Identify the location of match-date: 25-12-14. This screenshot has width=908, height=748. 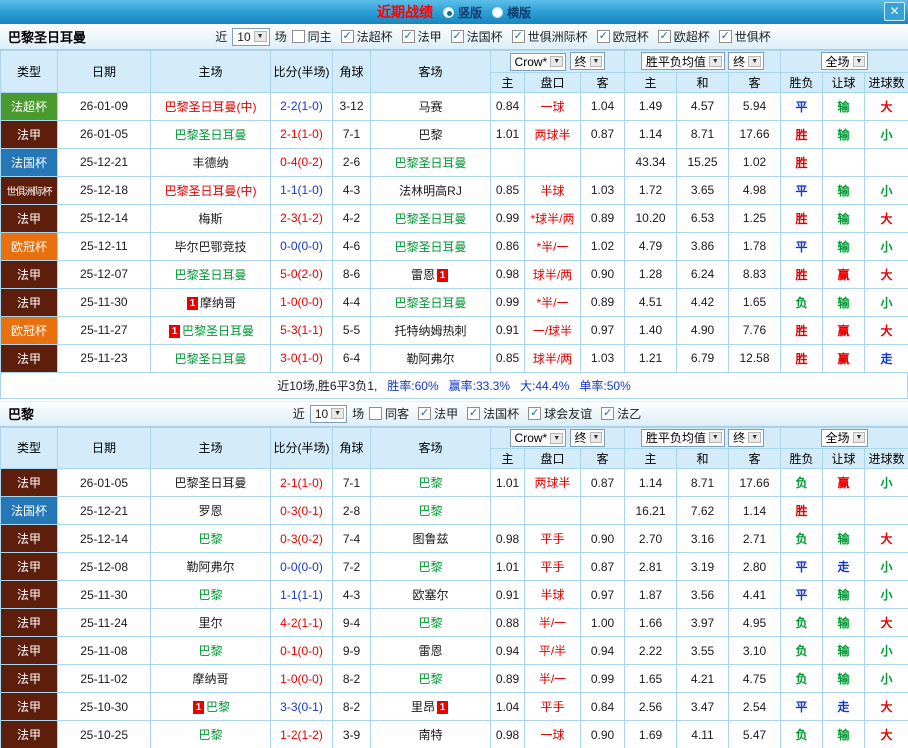
(104, 538).